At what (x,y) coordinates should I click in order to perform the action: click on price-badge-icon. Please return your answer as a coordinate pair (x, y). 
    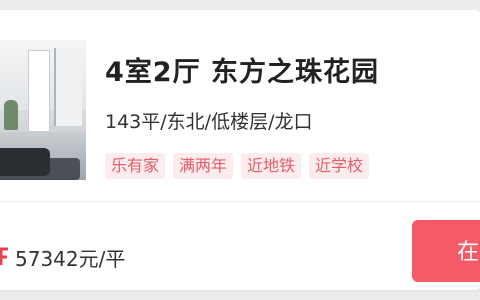
    Looking at the image, I should click on (5, 255).